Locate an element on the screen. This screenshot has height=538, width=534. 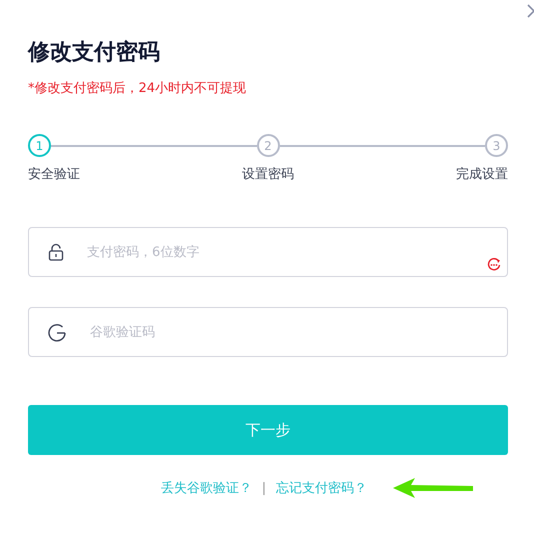
next-button: 下一步 is located at coordinates (268, 430).